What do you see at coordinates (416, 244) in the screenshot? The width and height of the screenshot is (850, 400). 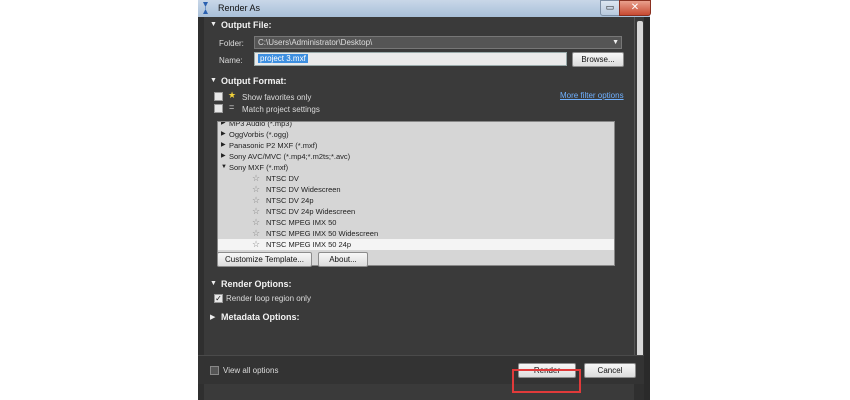 I see `template-item: ☆ NTSC MPEG IMX 50 24p` at bounding box center [416, 244].